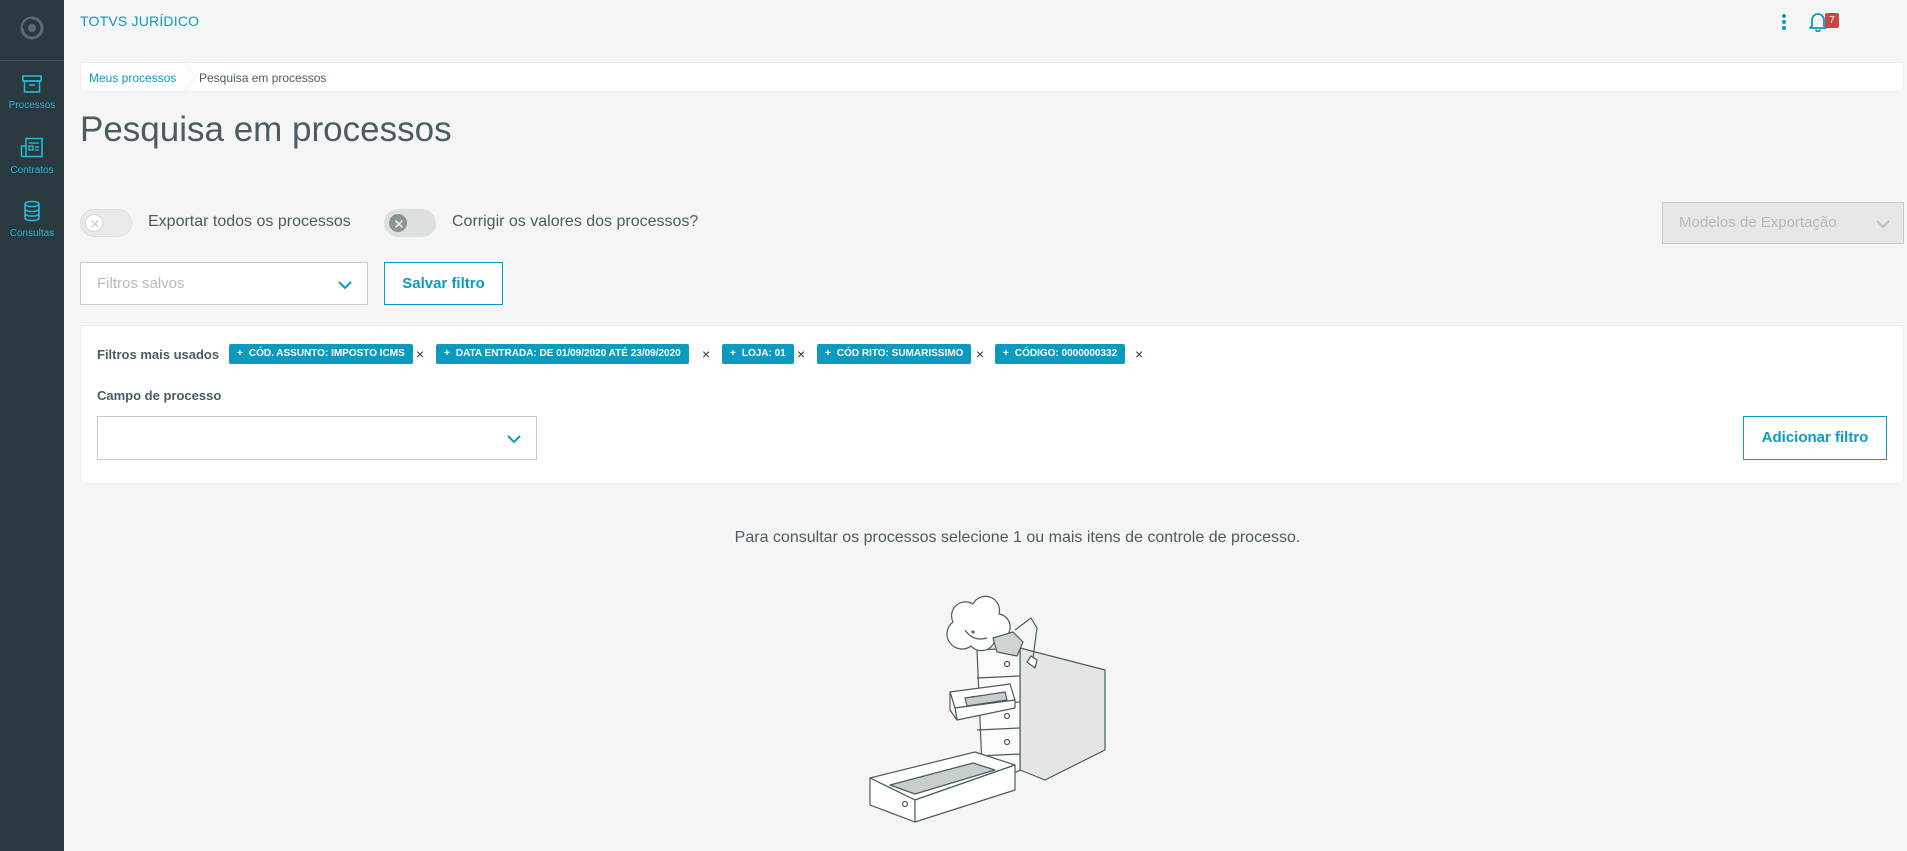 This screenshot has height=851, width=1907. I want to click on filter-chip: + CÓD. ASSUNTO: IMPOSTO ICMS, so click(321, 354).